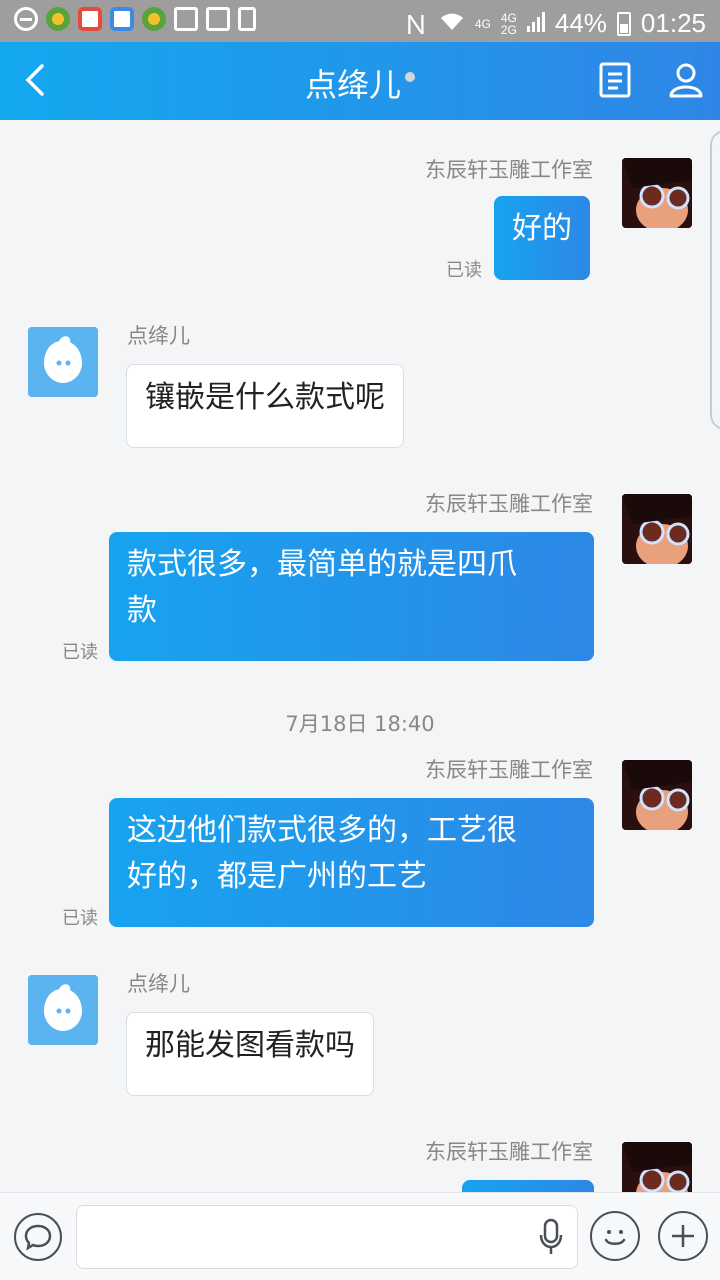  I want to click on online-status-dot, so click(410, 77).